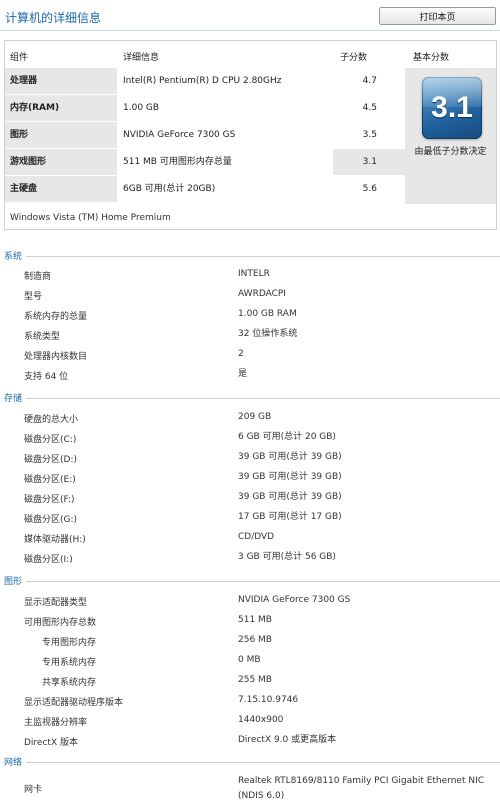  What do you see at coordinates (50, 460) in the screenshot?
I see `detail-label: 磁盘分区(D:)` at bounding box center [50, 460].